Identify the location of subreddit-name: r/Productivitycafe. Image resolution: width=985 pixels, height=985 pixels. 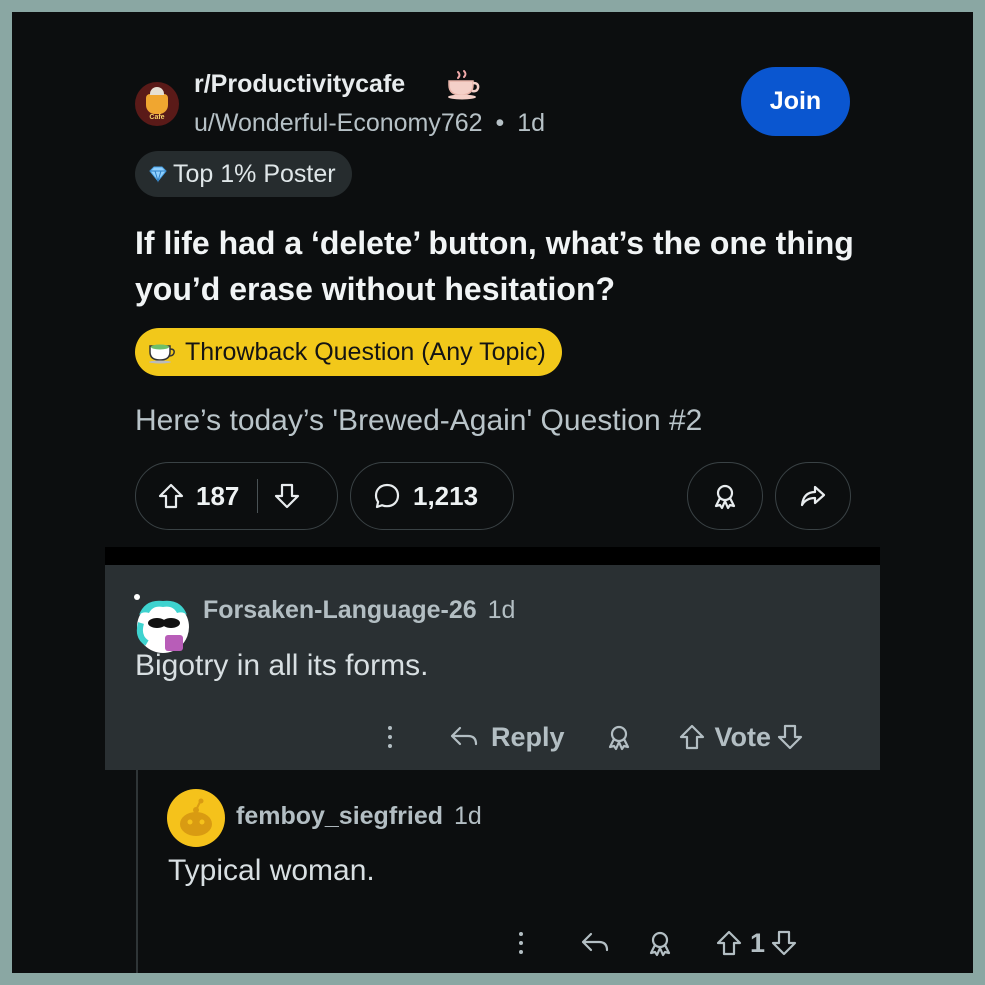
(299, 84).